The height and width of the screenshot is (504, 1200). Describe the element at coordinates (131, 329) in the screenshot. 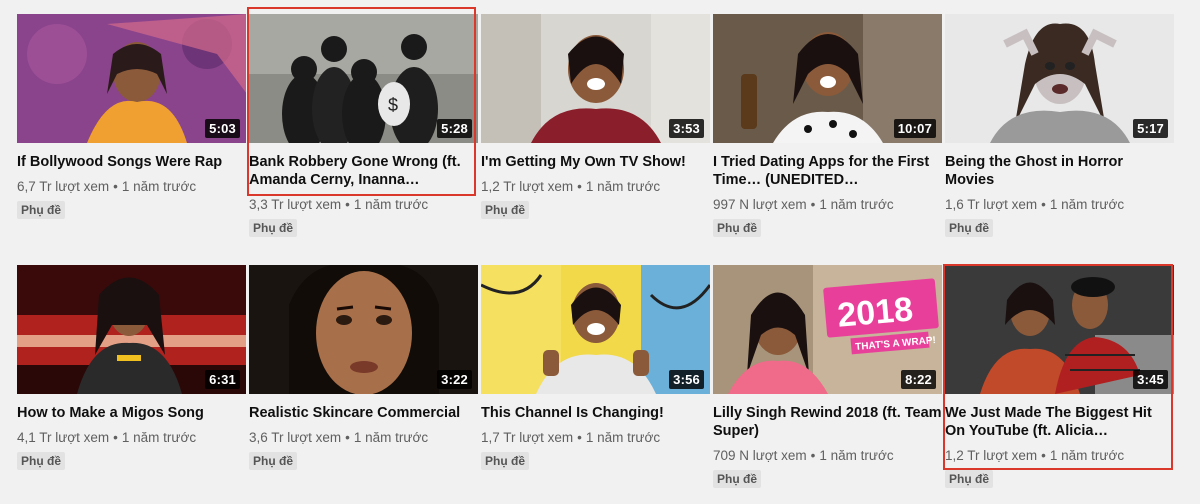

I see `video-thumbnail: 6:31` at that location.